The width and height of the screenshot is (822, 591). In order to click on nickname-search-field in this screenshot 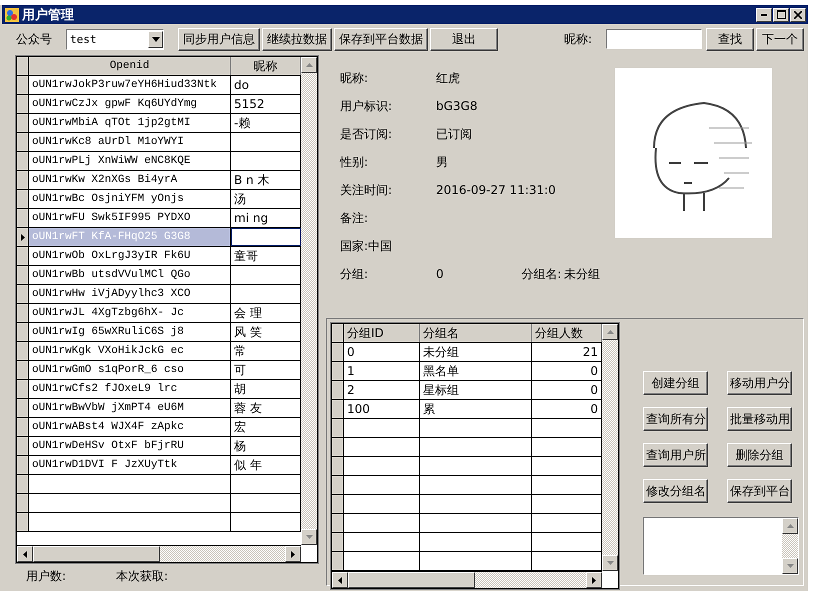, I will do `click(654, 39)`.